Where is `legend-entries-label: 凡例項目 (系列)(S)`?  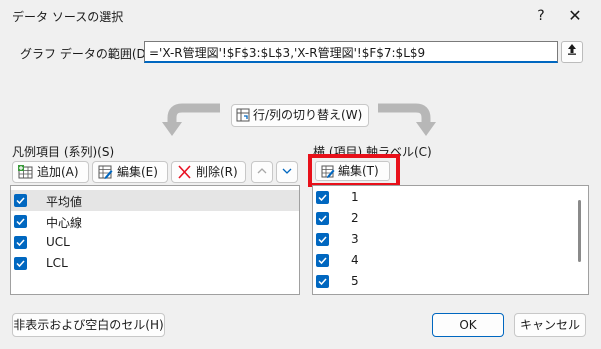 legend-entries-label: 凡例項目 (系列)(S) is located at coordinates (63, 152).